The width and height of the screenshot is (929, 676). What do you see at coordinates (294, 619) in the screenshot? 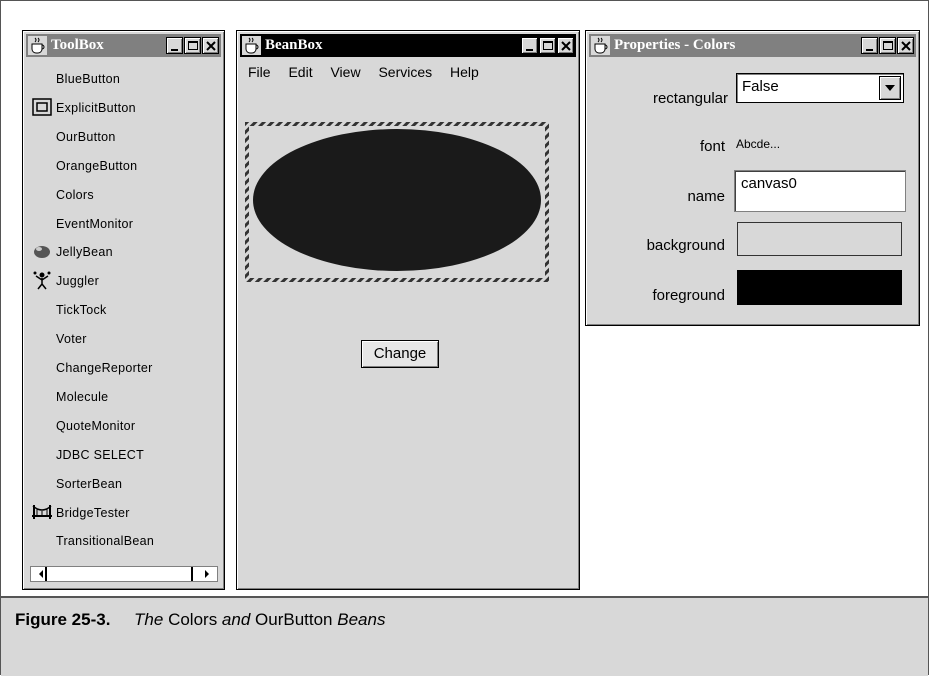
I see `caption-part-4: OurButton` at bounding box center [294, 619].